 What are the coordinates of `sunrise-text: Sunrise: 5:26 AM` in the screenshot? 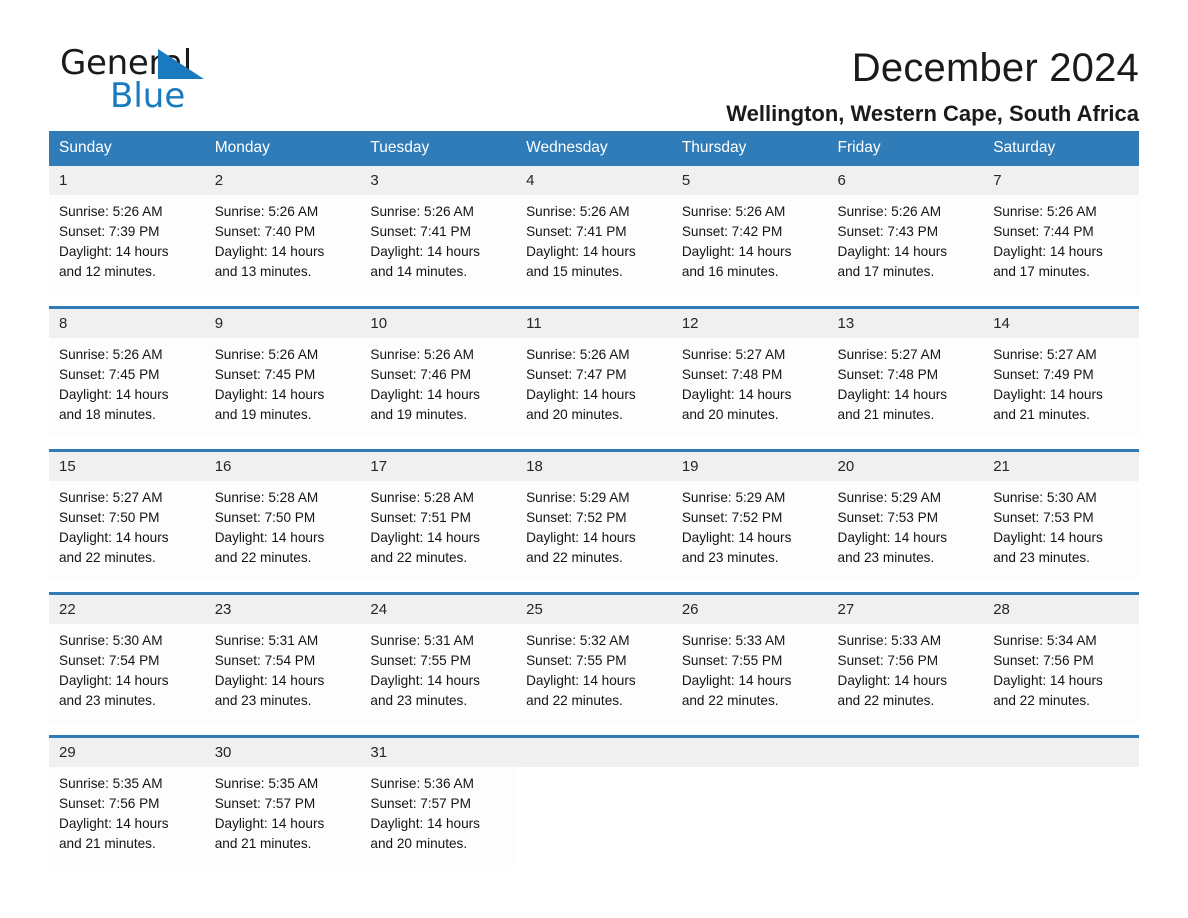 It's located at (422, 211).